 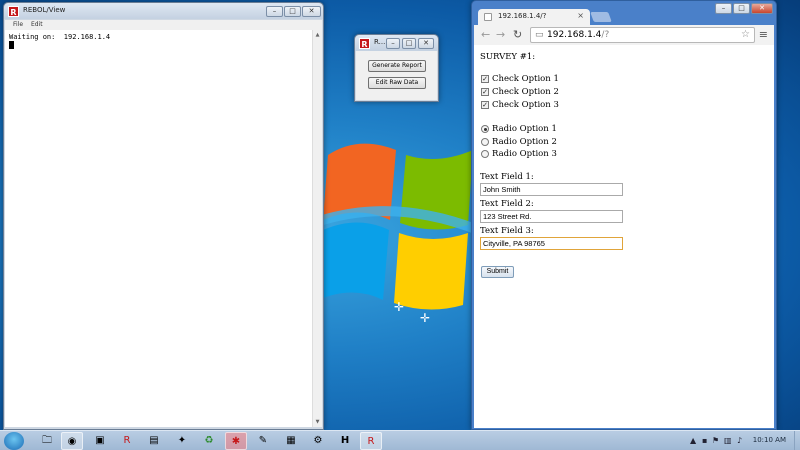 What do you see at coordinates (317, 228) in the screenshot?
I see `vertical-scrollbar: ▲ ▼` at bounding box center [317, 228].